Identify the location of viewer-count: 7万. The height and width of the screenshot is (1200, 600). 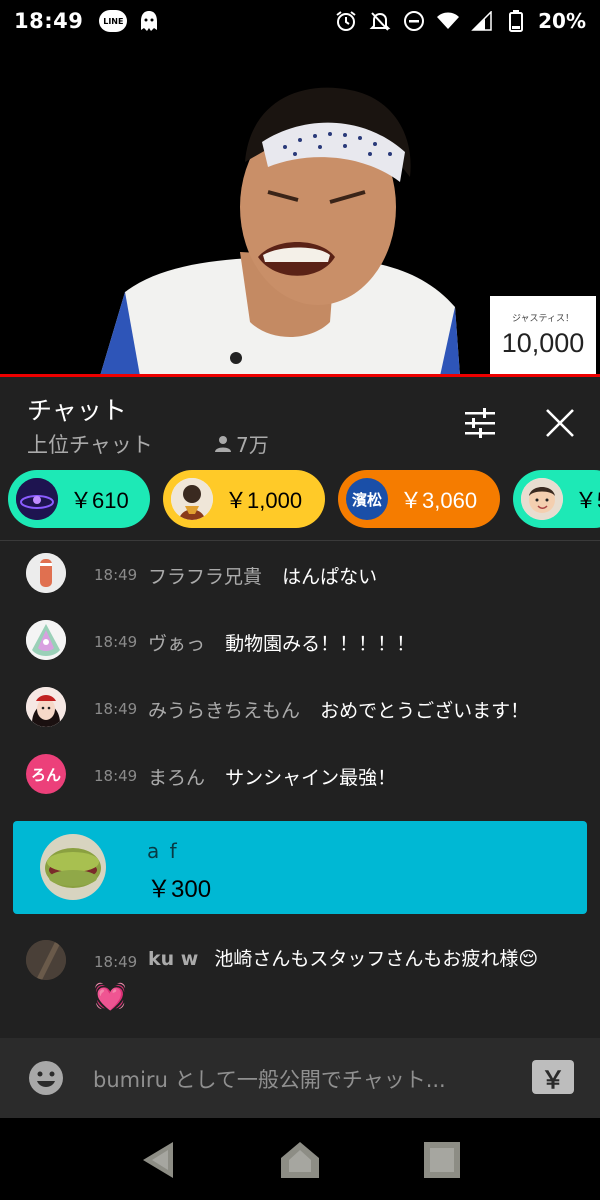
(241, 443).